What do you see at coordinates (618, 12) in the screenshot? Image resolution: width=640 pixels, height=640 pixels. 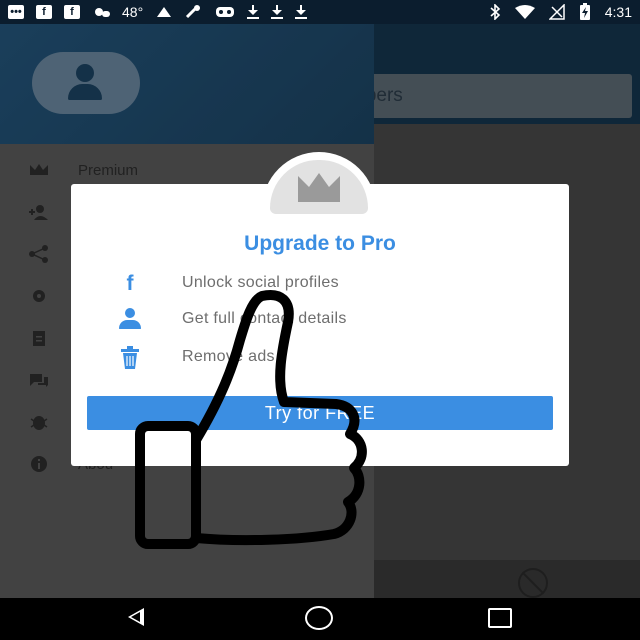 I see `clock: 4:31` at bounding box center [618, 12].